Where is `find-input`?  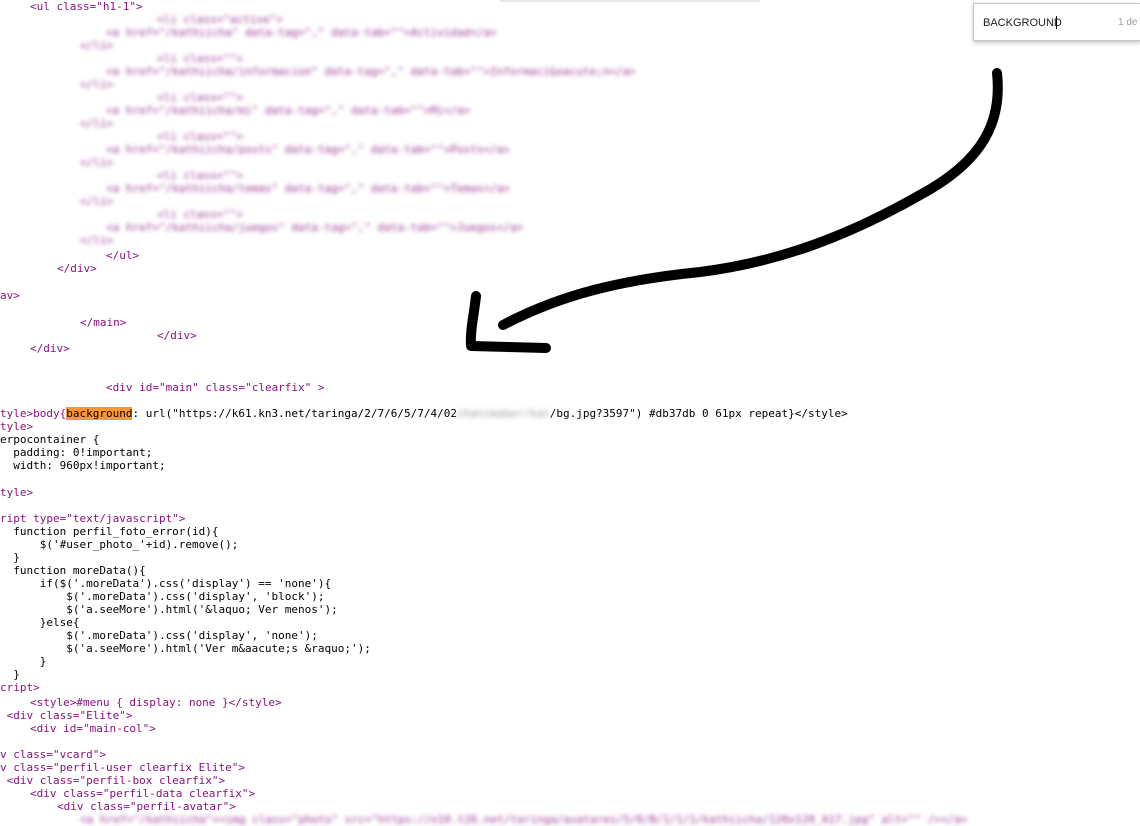
find-input is located at coordinates (1043, 23).